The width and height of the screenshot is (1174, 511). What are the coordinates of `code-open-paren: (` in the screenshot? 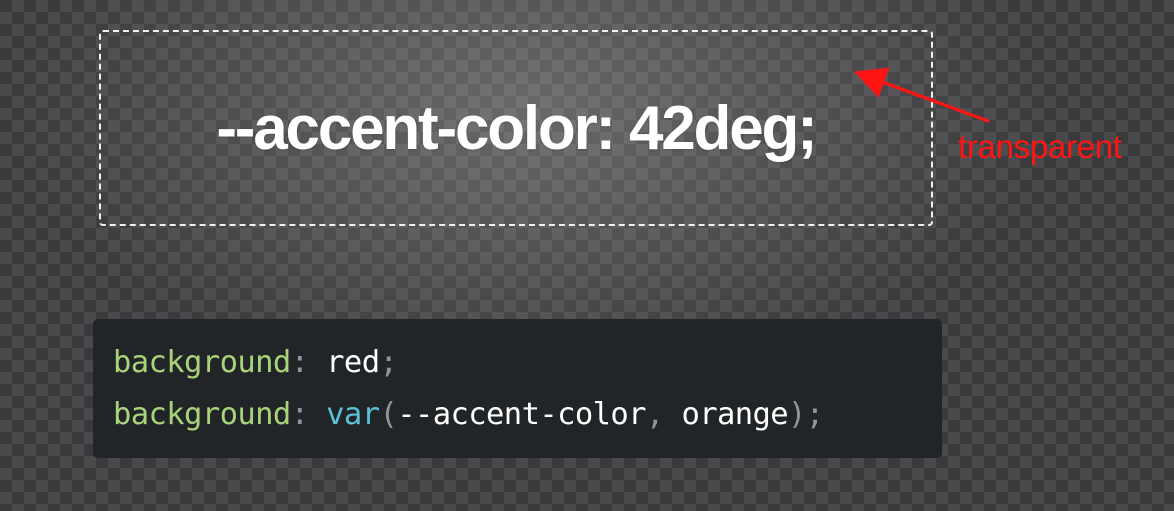 It's located at (388, 414).